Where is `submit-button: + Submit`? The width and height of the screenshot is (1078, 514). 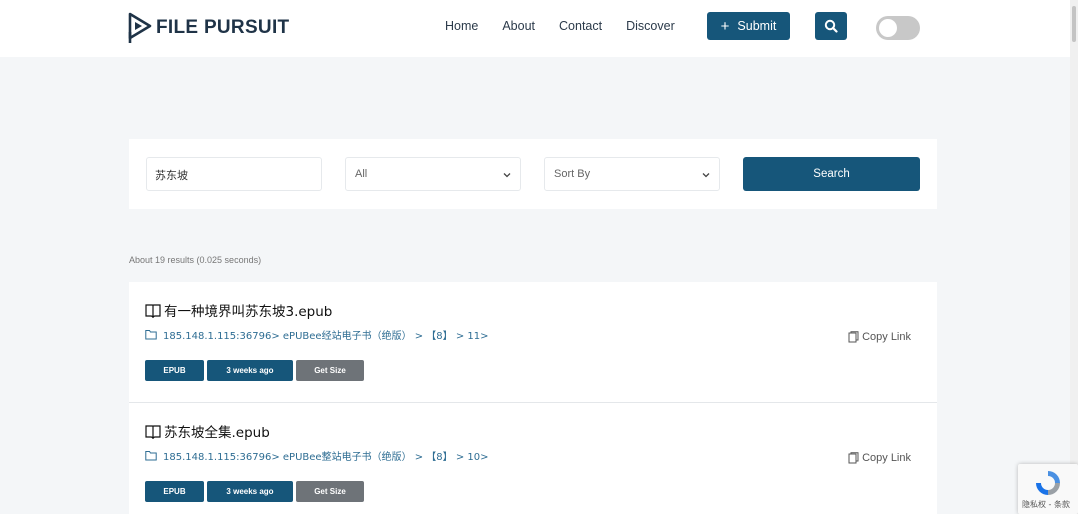
submit-button: + Submit is located at coordinates (748, 26).